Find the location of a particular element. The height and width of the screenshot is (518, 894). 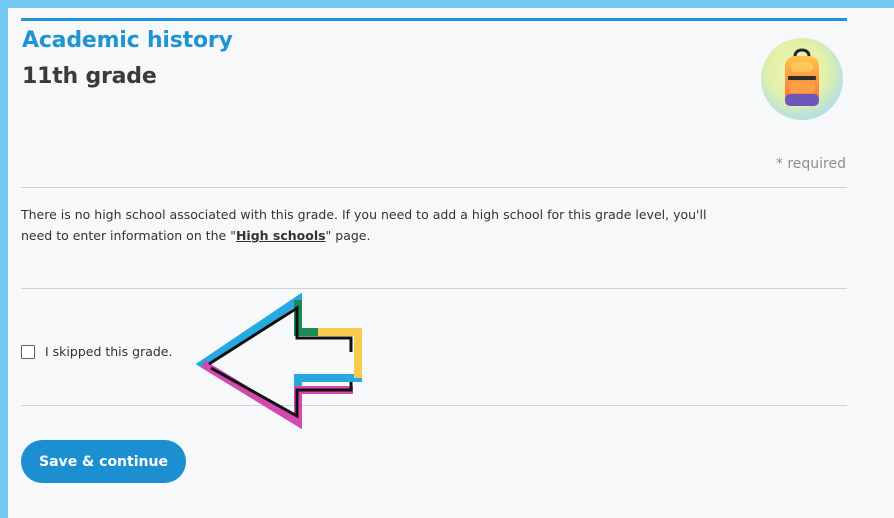

required-note: * required is located at coordinates (810, 164).